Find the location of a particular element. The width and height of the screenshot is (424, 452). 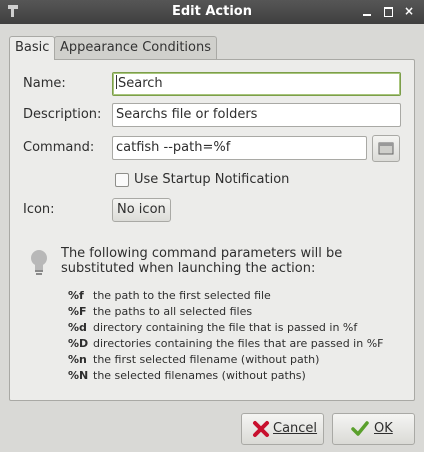

tab-basic: Basic is located at coordinates (32, 48).